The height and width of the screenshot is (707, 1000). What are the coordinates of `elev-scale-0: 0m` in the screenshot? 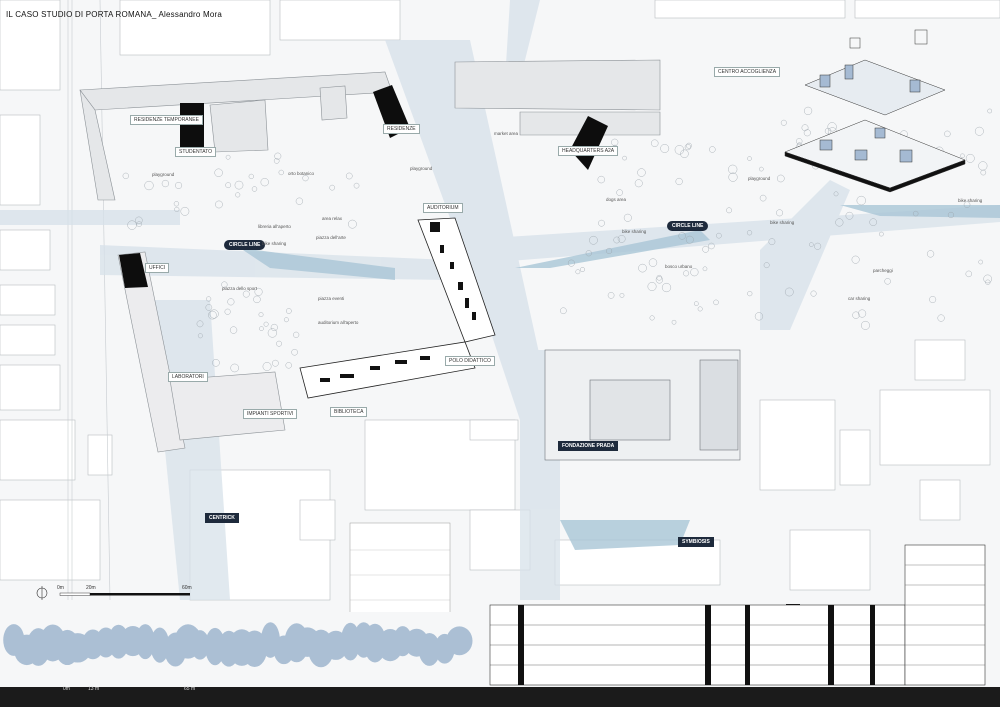 It's located at (66, 689).